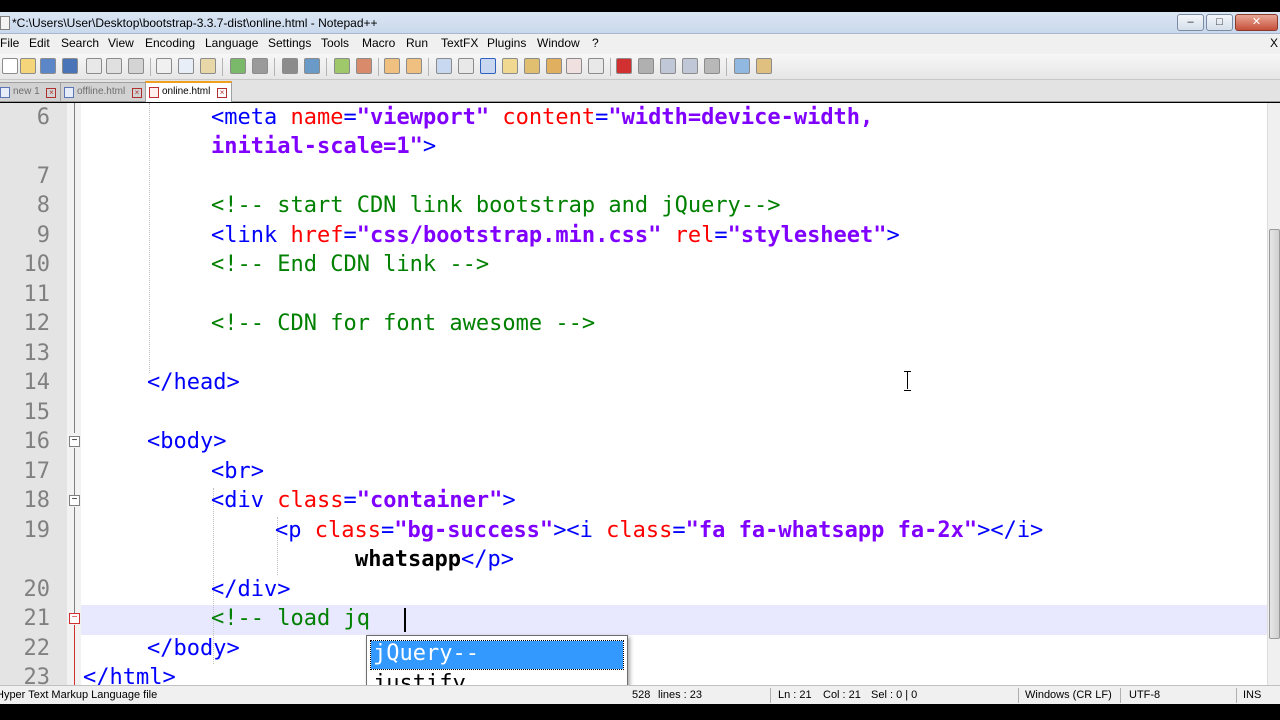 The width and height of the screenshot is (1280, 720). I want to click on new-file-icon, so click(10, 66).